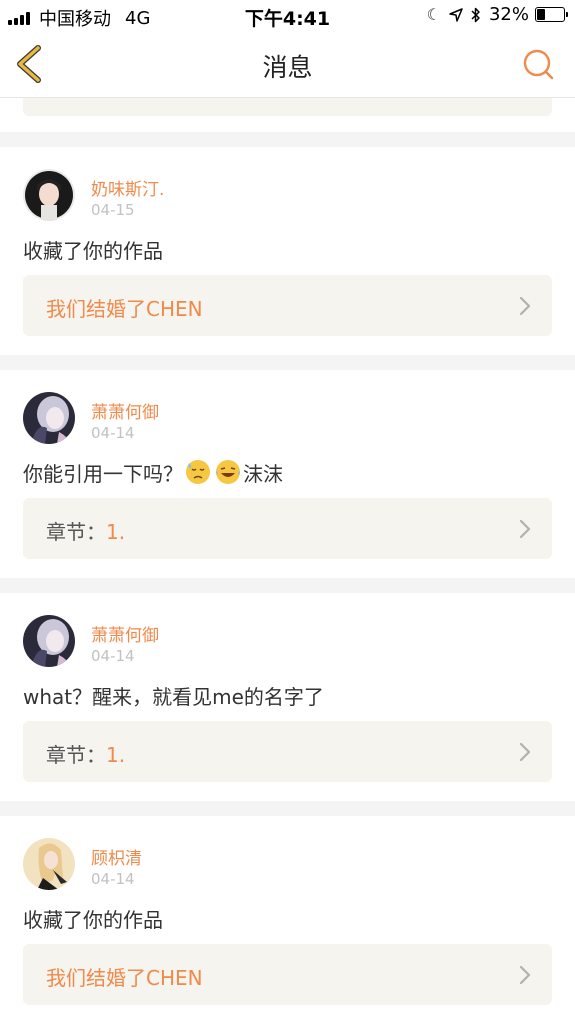 Image resolution: width=575 pixels, height=1024 pixels. I want to click on location-arrow-icon, so click(456, 14).